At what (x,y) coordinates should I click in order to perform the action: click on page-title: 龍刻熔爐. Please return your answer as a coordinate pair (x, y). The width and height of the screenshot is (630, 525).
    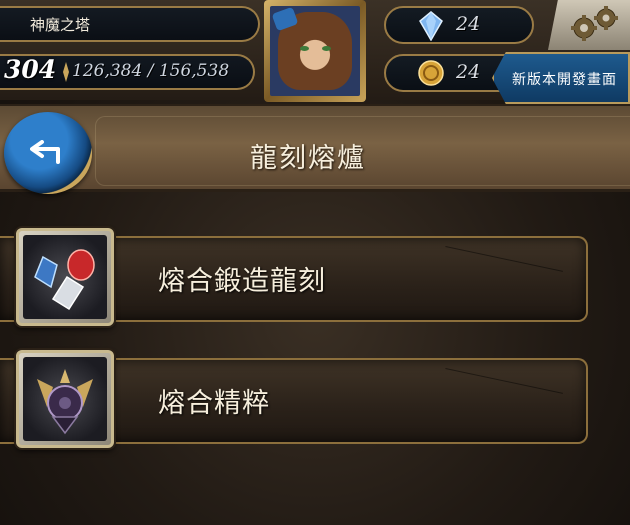
    Looking at the image, I should click on (308, 158).